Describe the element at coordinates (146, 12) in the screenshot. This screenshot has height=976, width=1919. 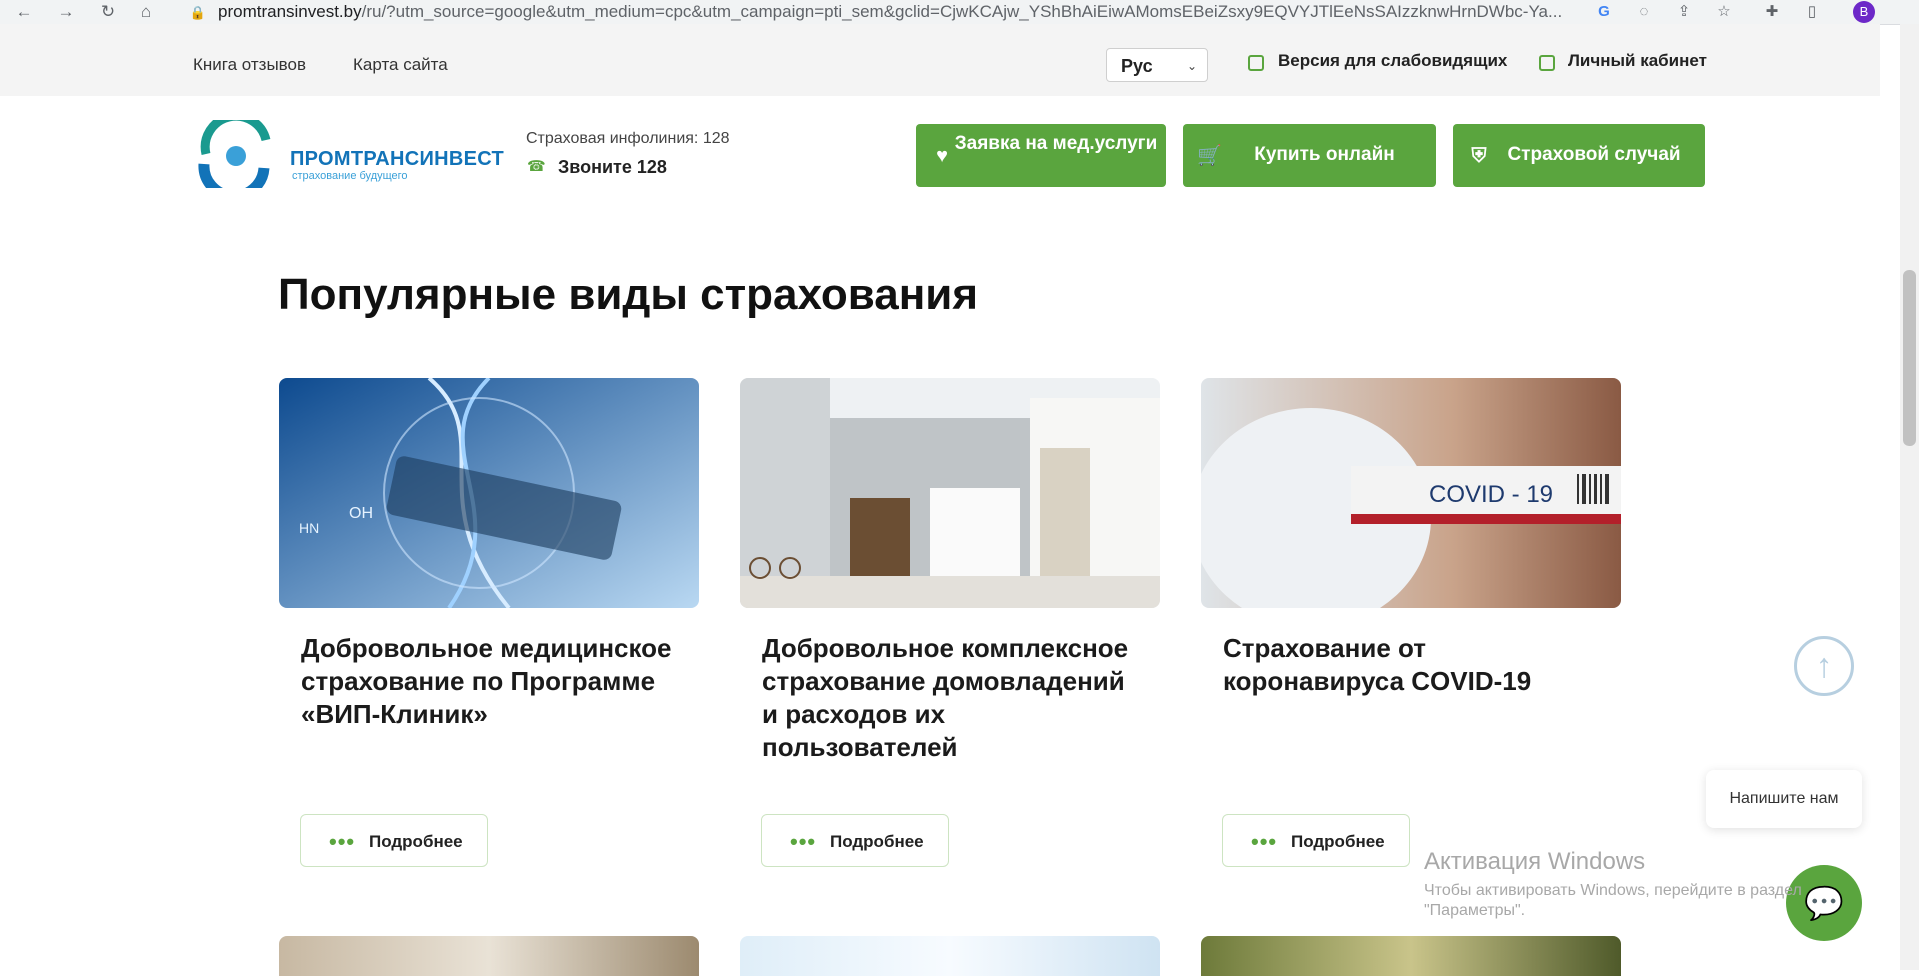
I see `home-icon: ⌂` at that location.